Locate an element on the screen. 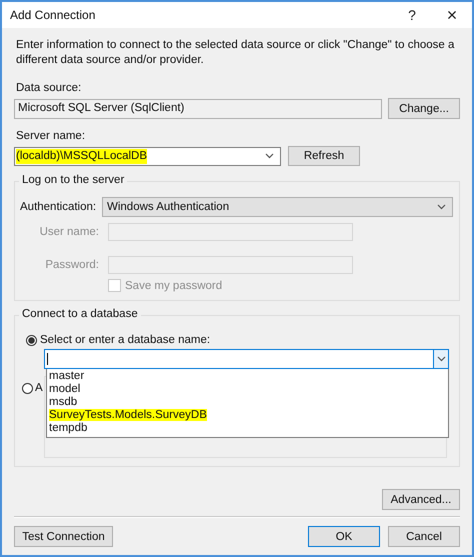  password-label: Password: is located at coordinates (72, 265).